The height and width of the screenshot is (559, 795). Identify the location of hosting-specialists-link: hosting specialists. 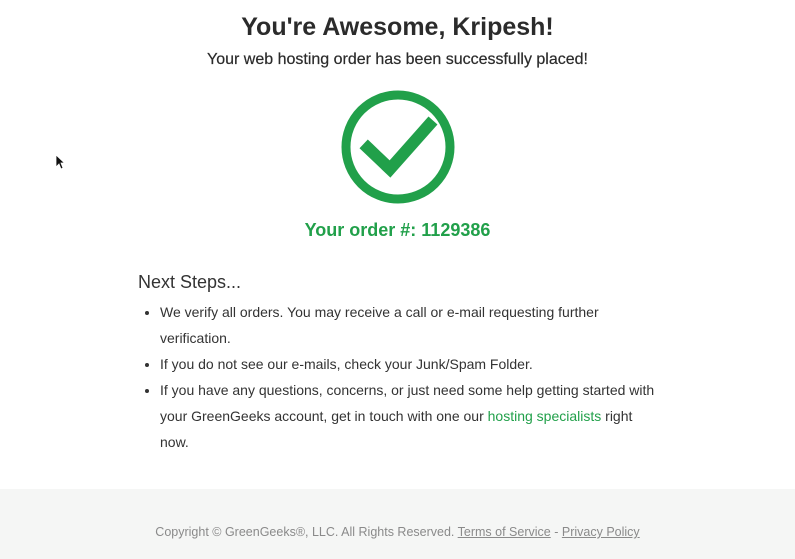
(545, 416).